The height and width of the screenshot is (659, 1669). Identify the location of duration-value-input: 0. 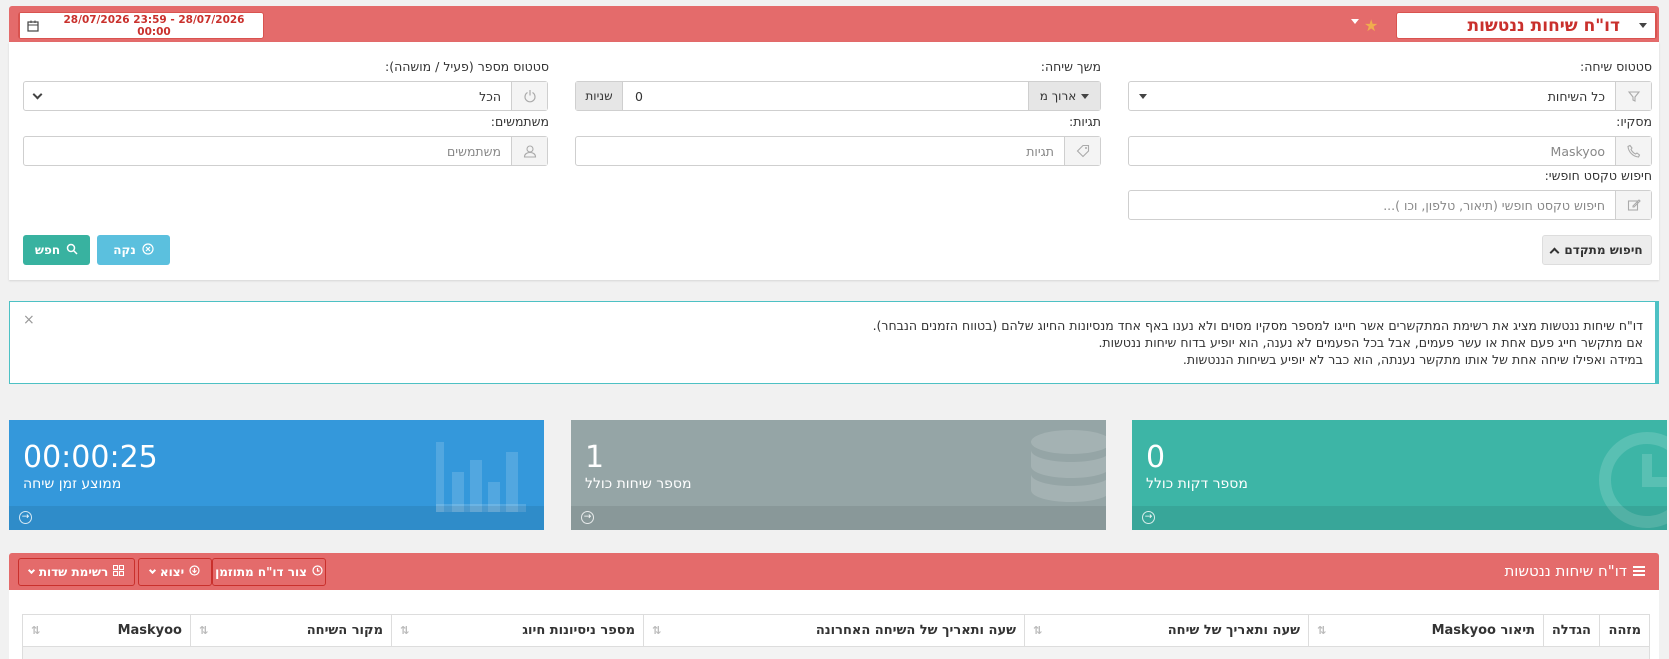
(825, 96).